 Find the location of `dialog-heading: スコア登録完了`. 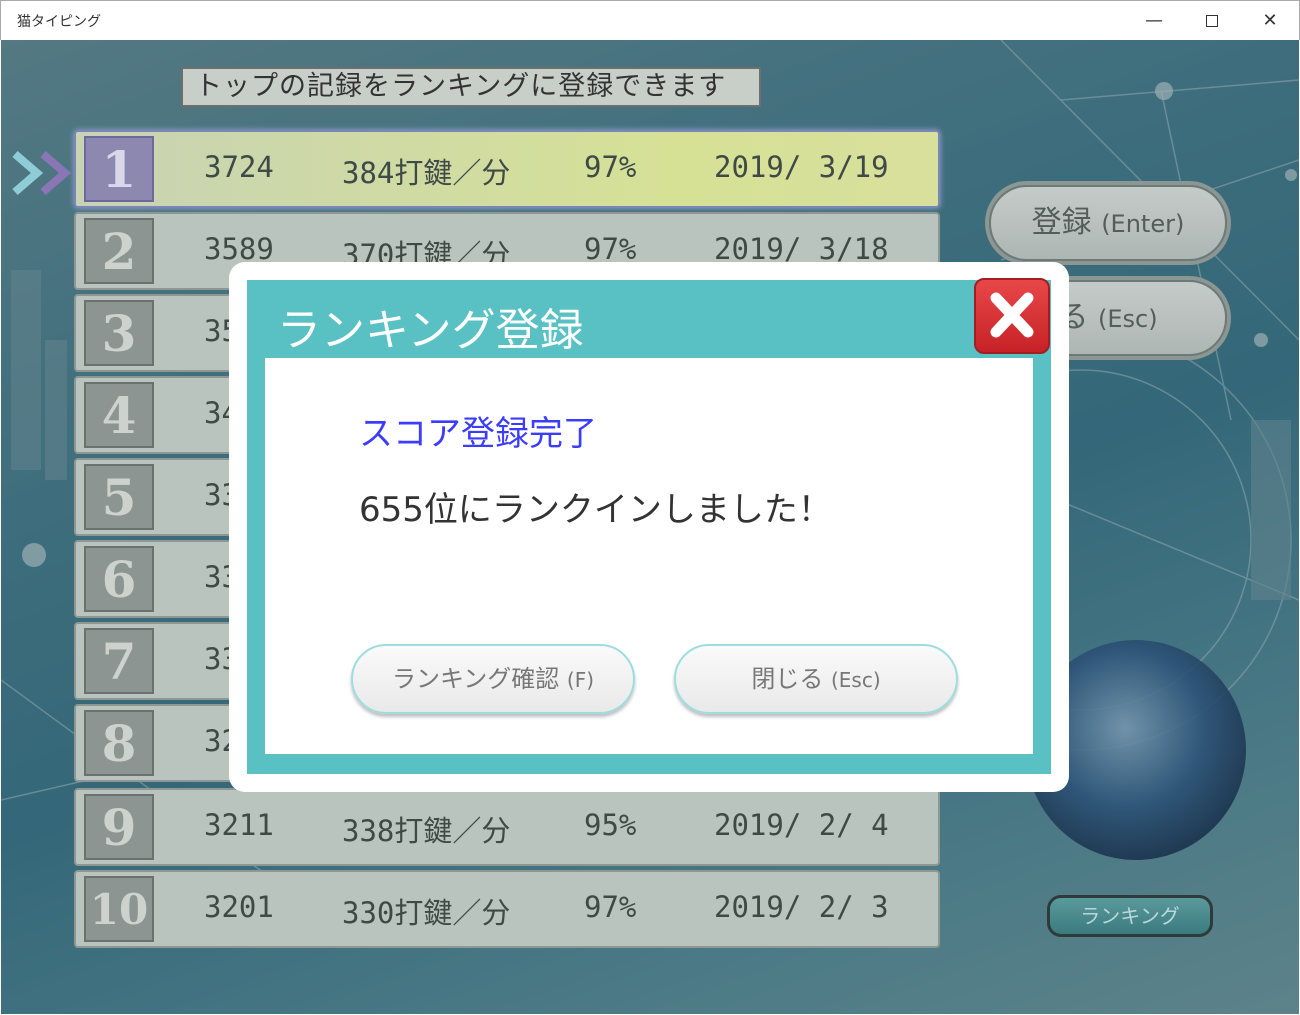

dialog-heading: スコア登録完了 is located at coordinates (478, 434).